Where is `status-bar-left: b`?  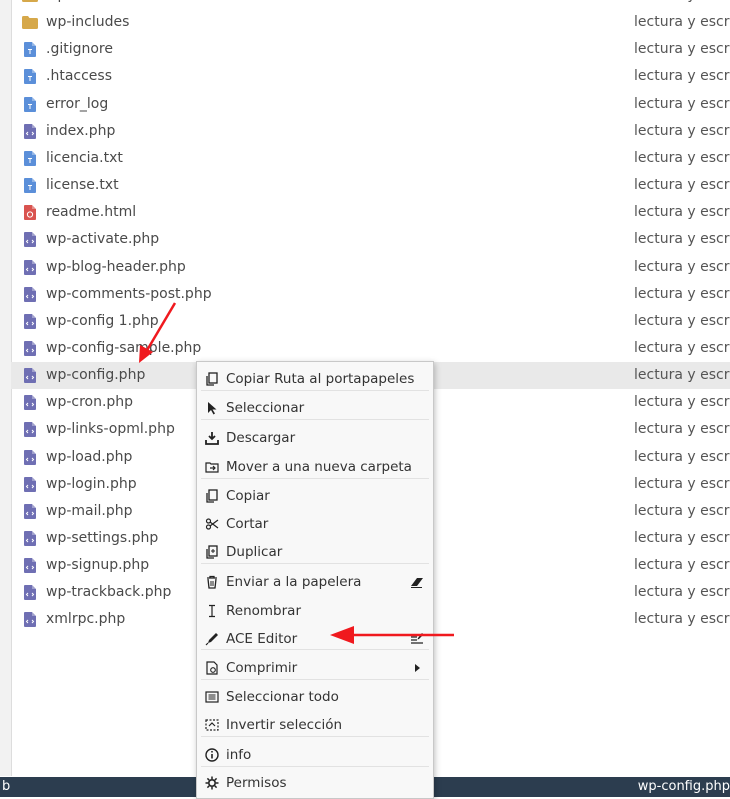 status-bar-left: b is located at coordinates (6, 786).